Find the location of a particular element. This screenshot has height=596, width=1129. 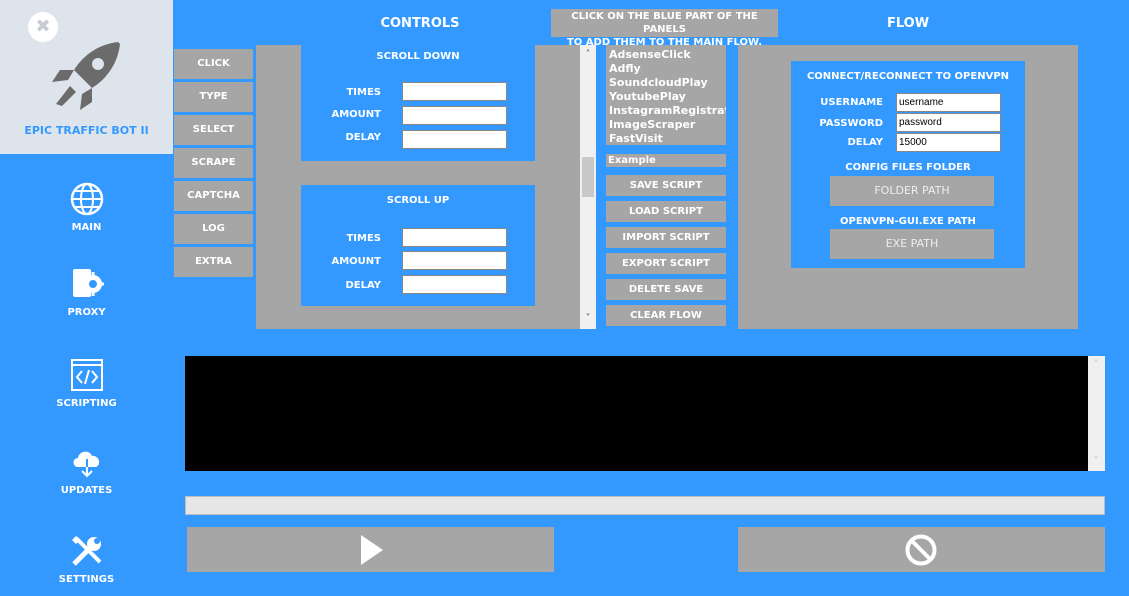

stop-icon is located at coordinates (921, 550).